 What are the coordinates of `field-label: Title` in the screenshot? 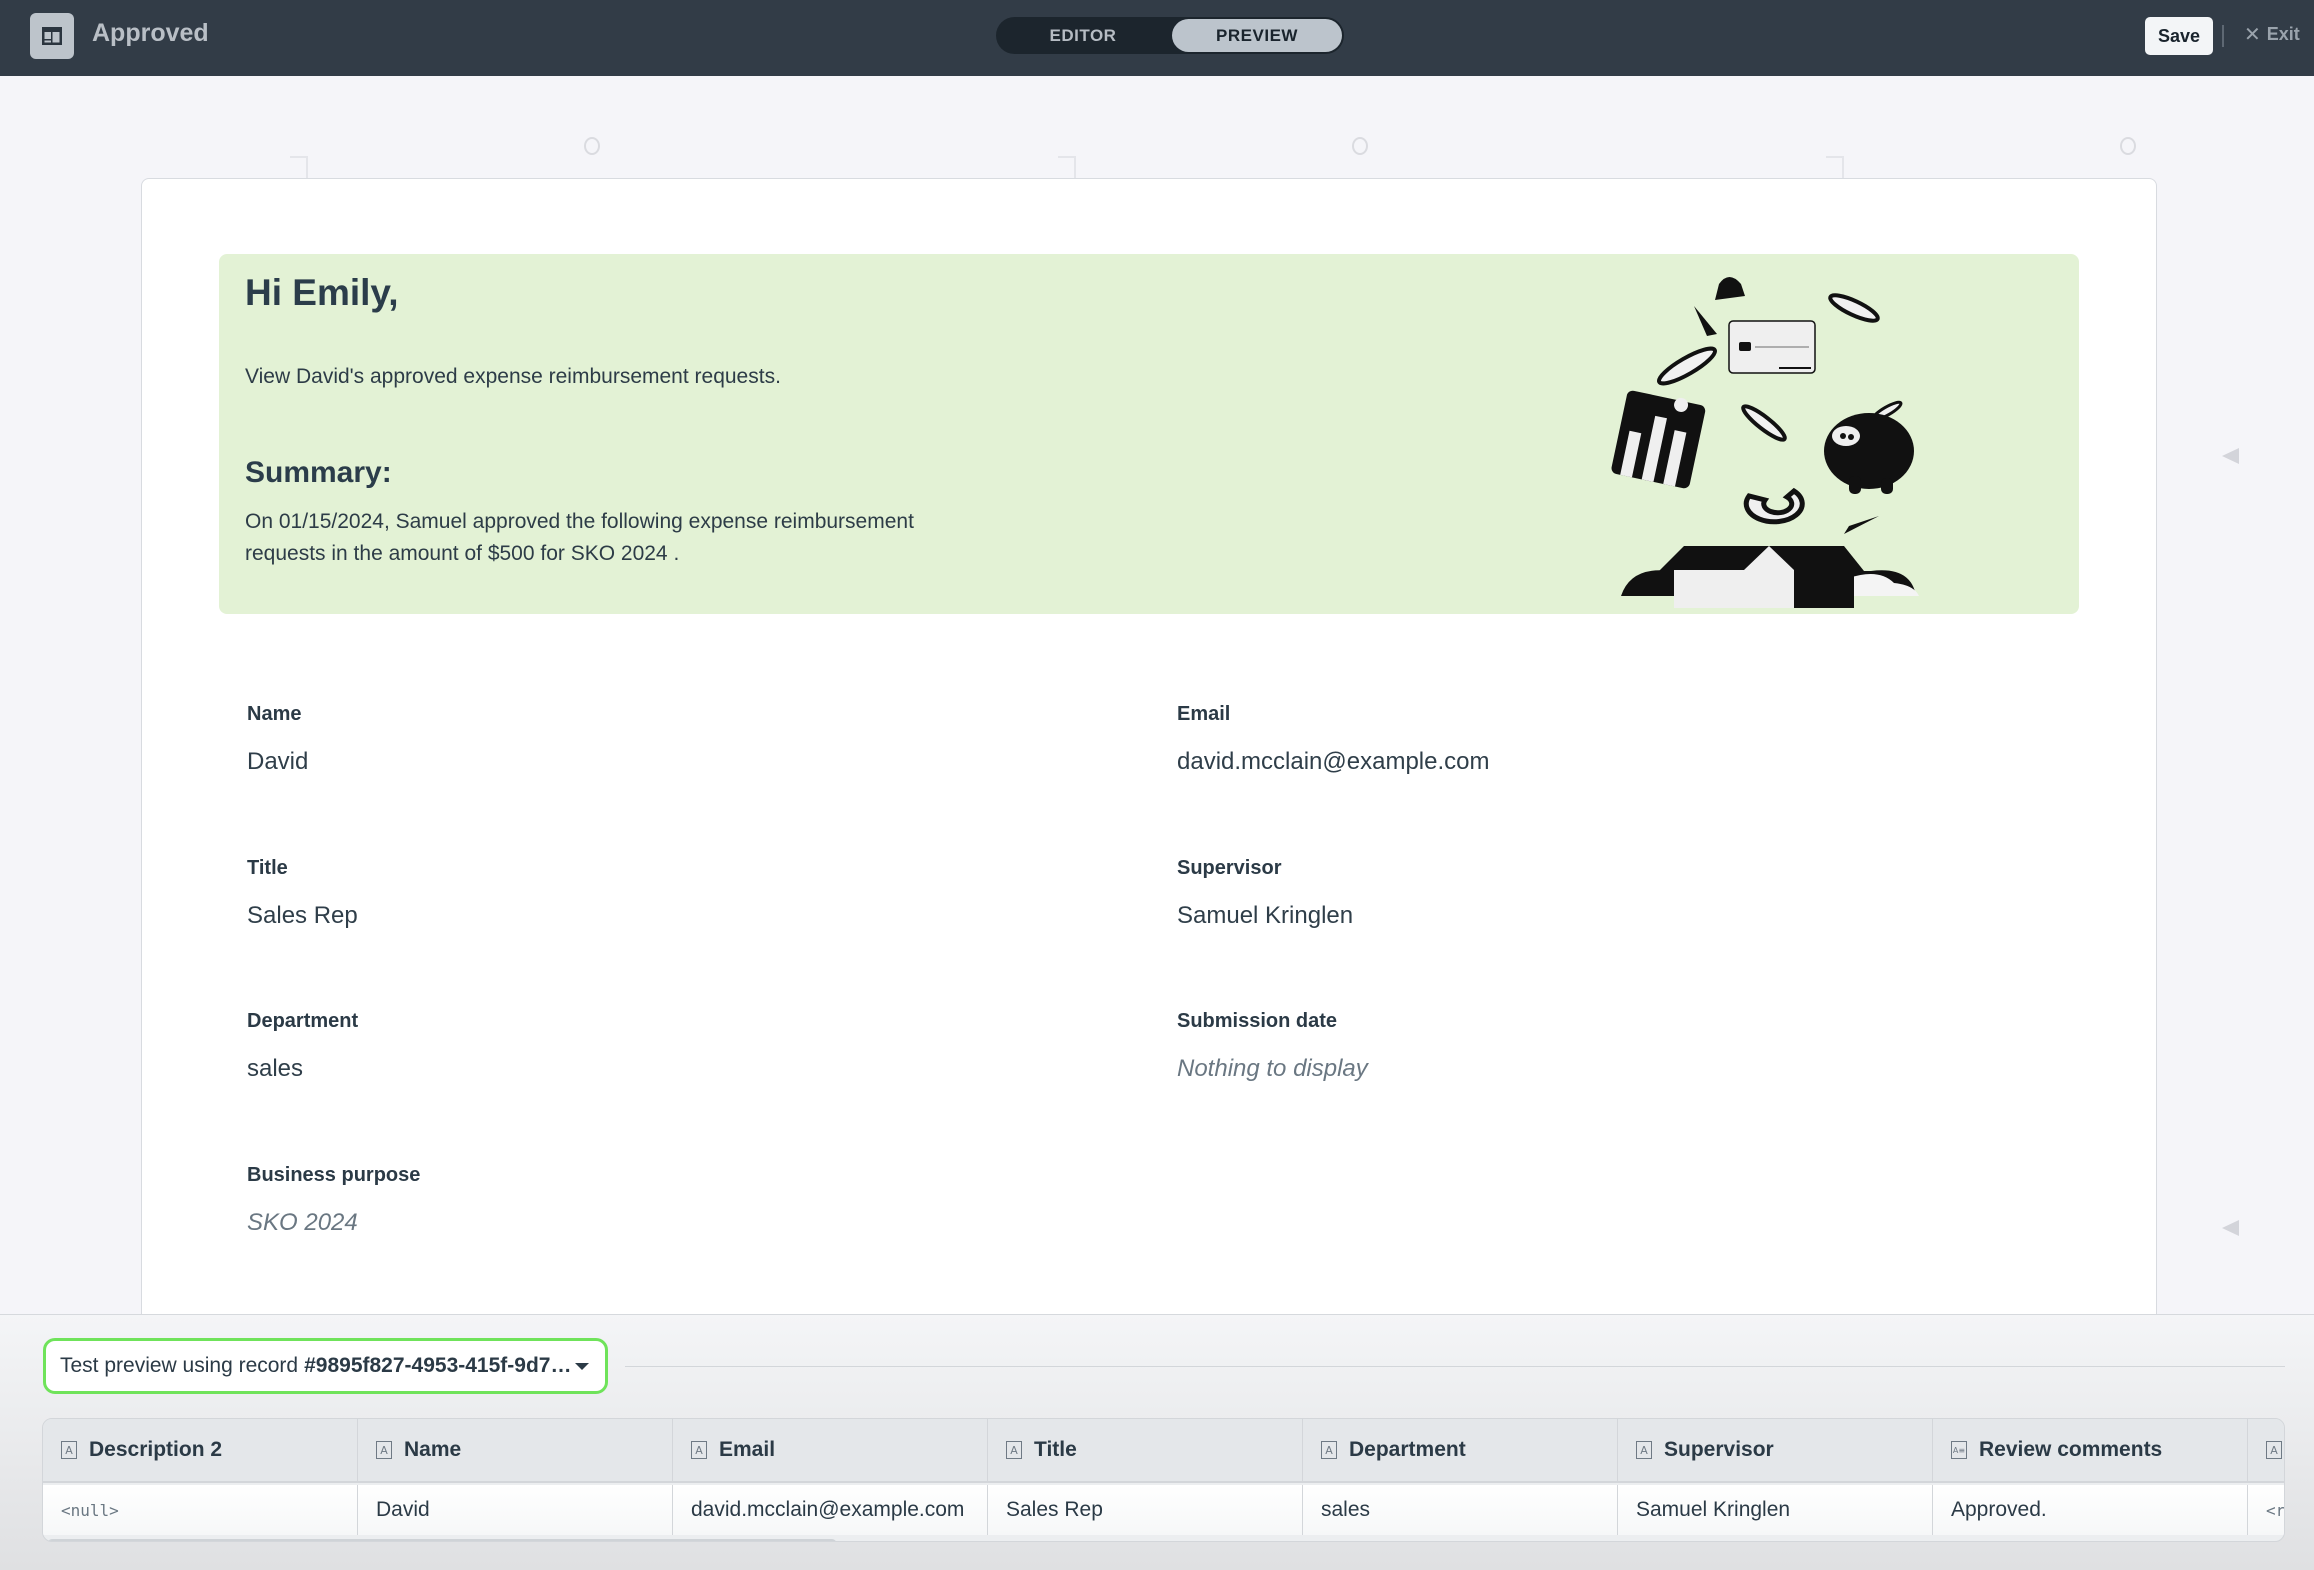 It's located at (267, 868).